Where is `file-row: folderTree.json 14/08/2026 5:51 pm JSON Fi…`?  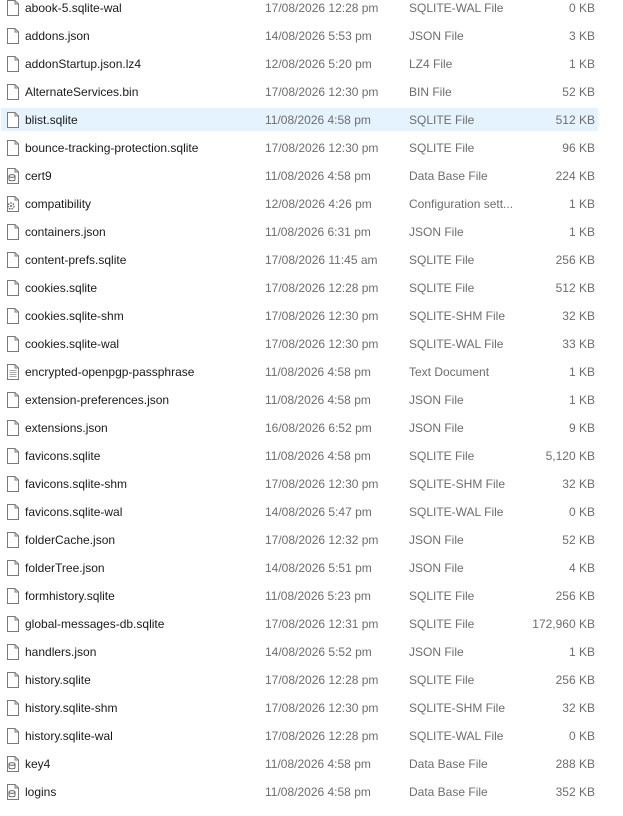 file-row: folderTree.json 14/08/2026 5:51 pm JSON Fi… is located at coordinates (311, 568).